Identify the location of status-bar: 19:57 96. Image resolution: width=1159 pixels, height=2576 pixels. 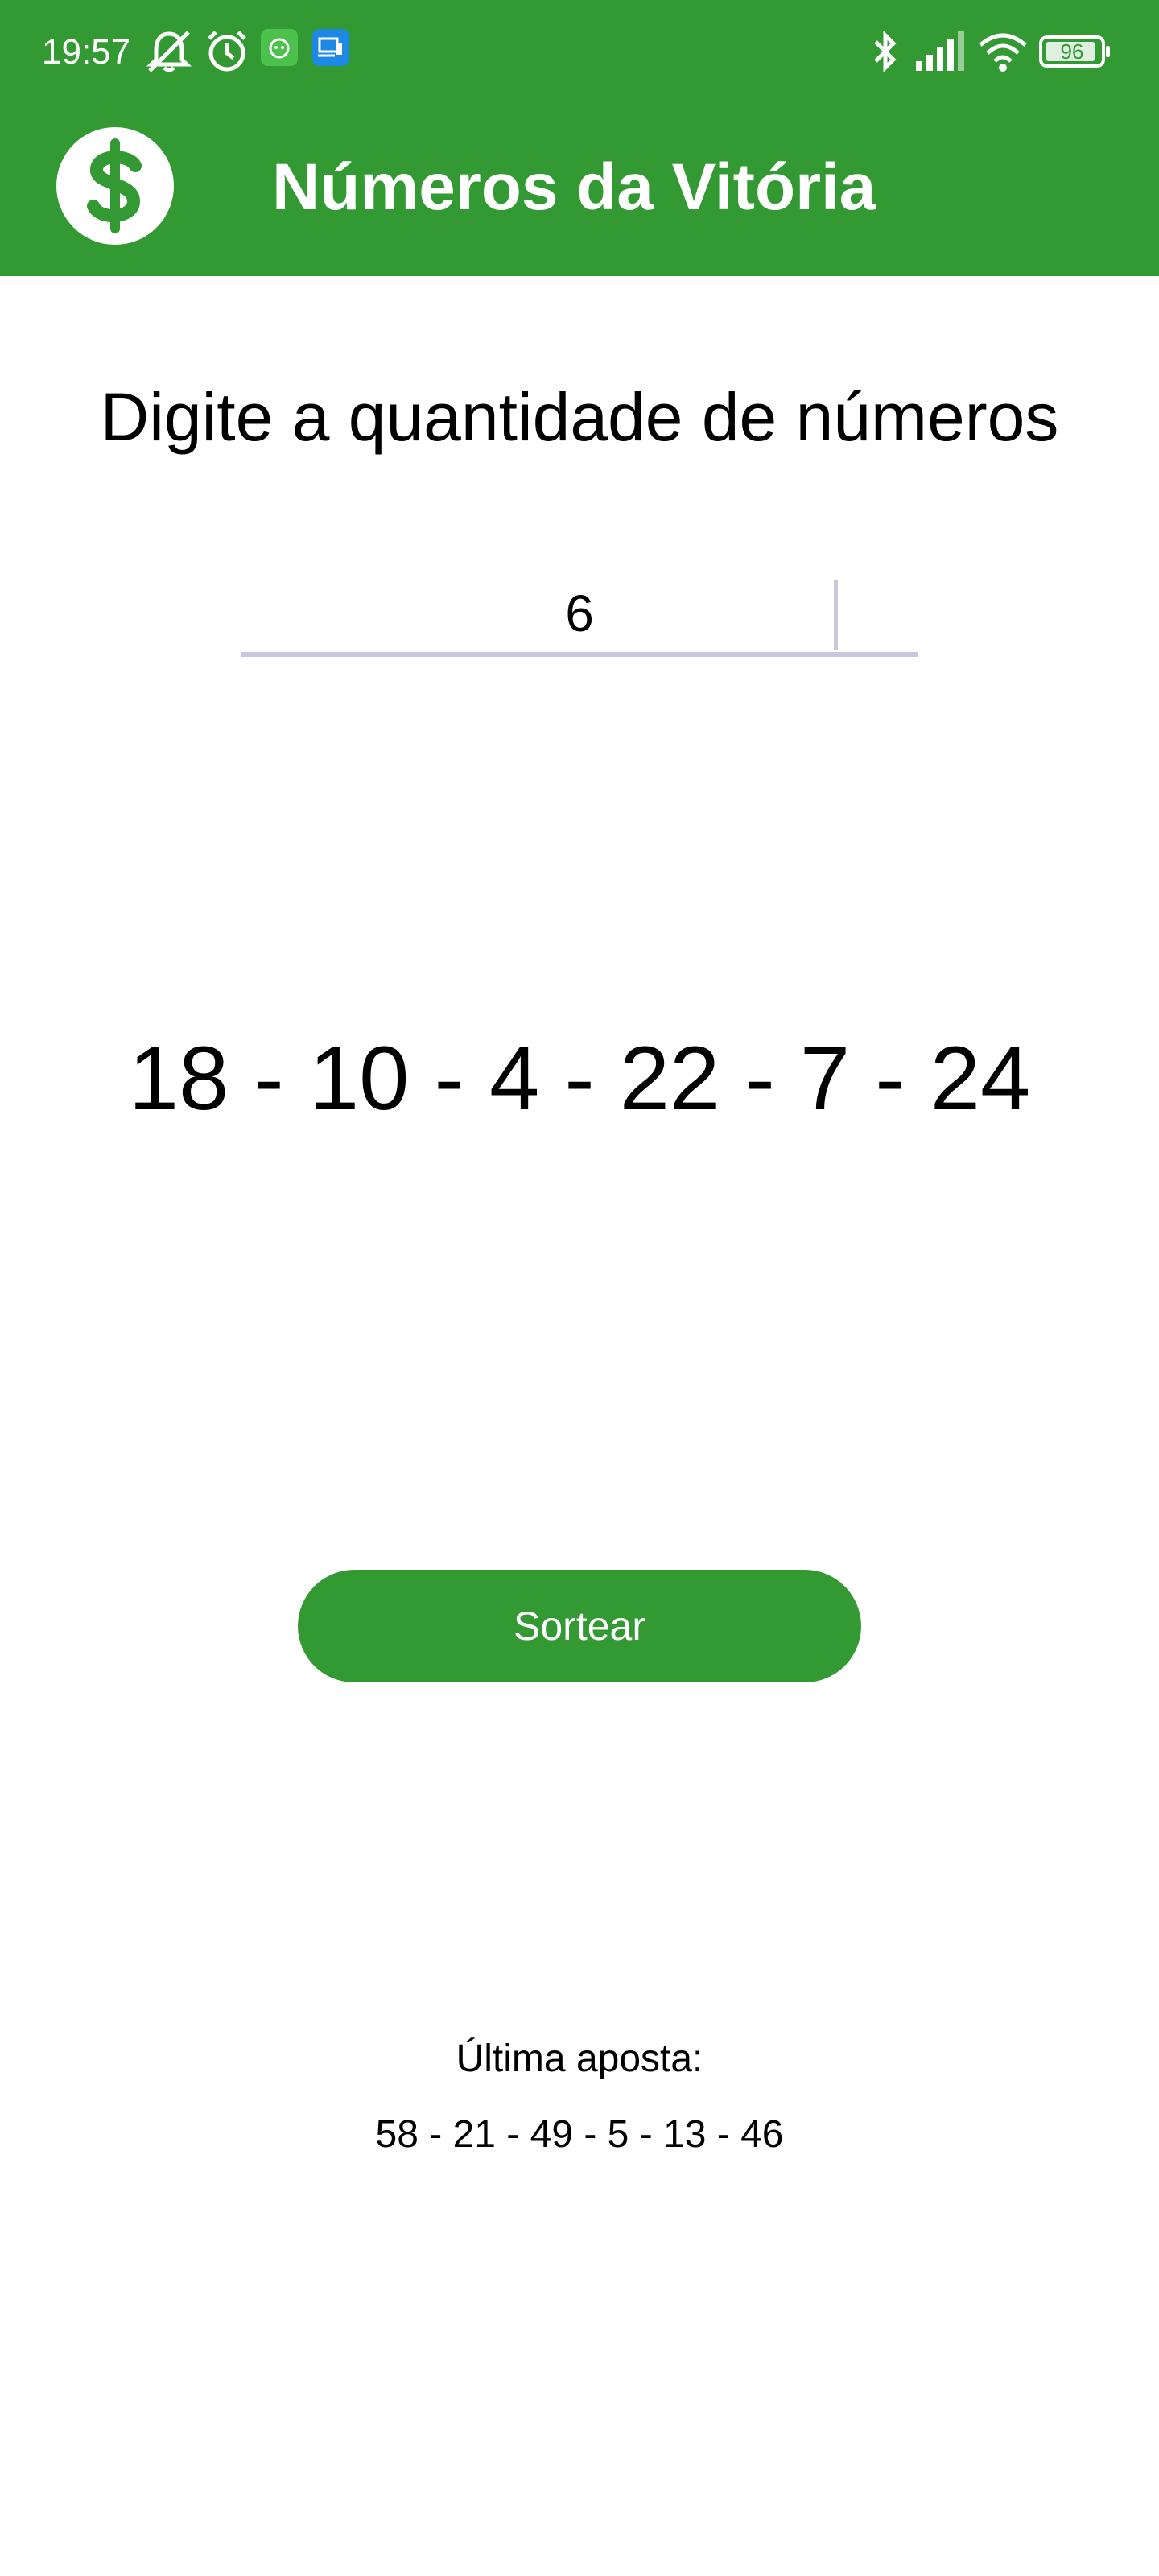
(579, 53).